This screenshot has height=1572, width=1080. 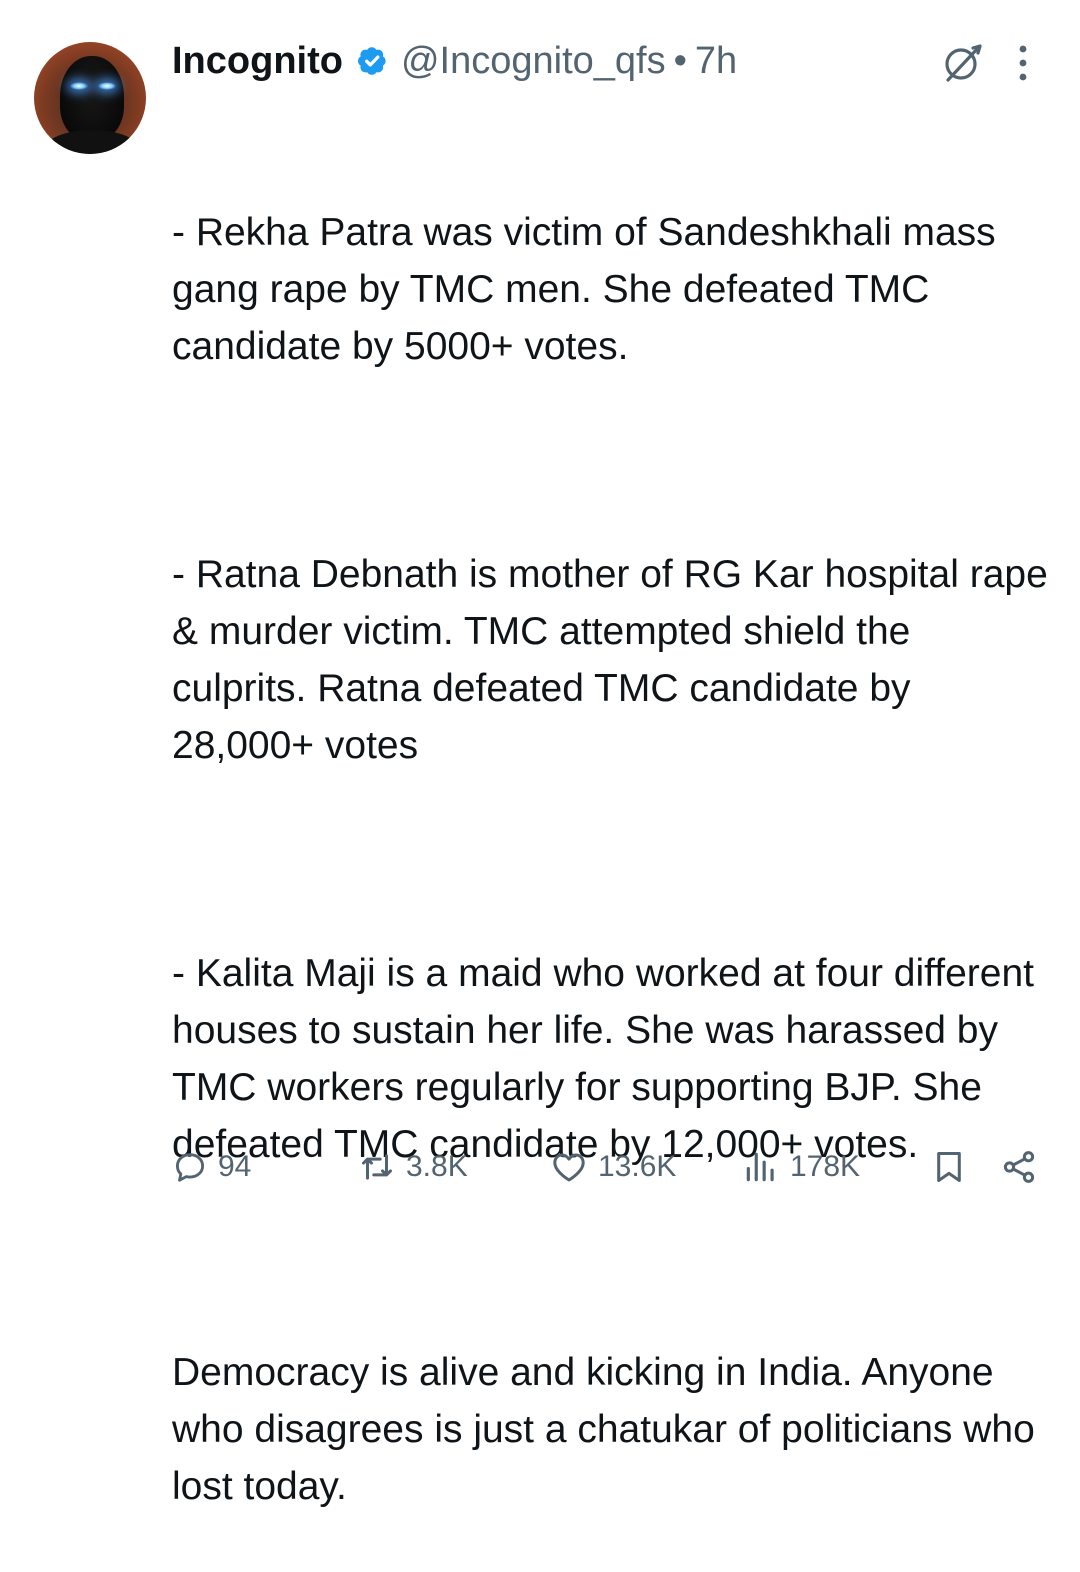 I want to click on avatar-eye-right, so click(x=107, y=86).